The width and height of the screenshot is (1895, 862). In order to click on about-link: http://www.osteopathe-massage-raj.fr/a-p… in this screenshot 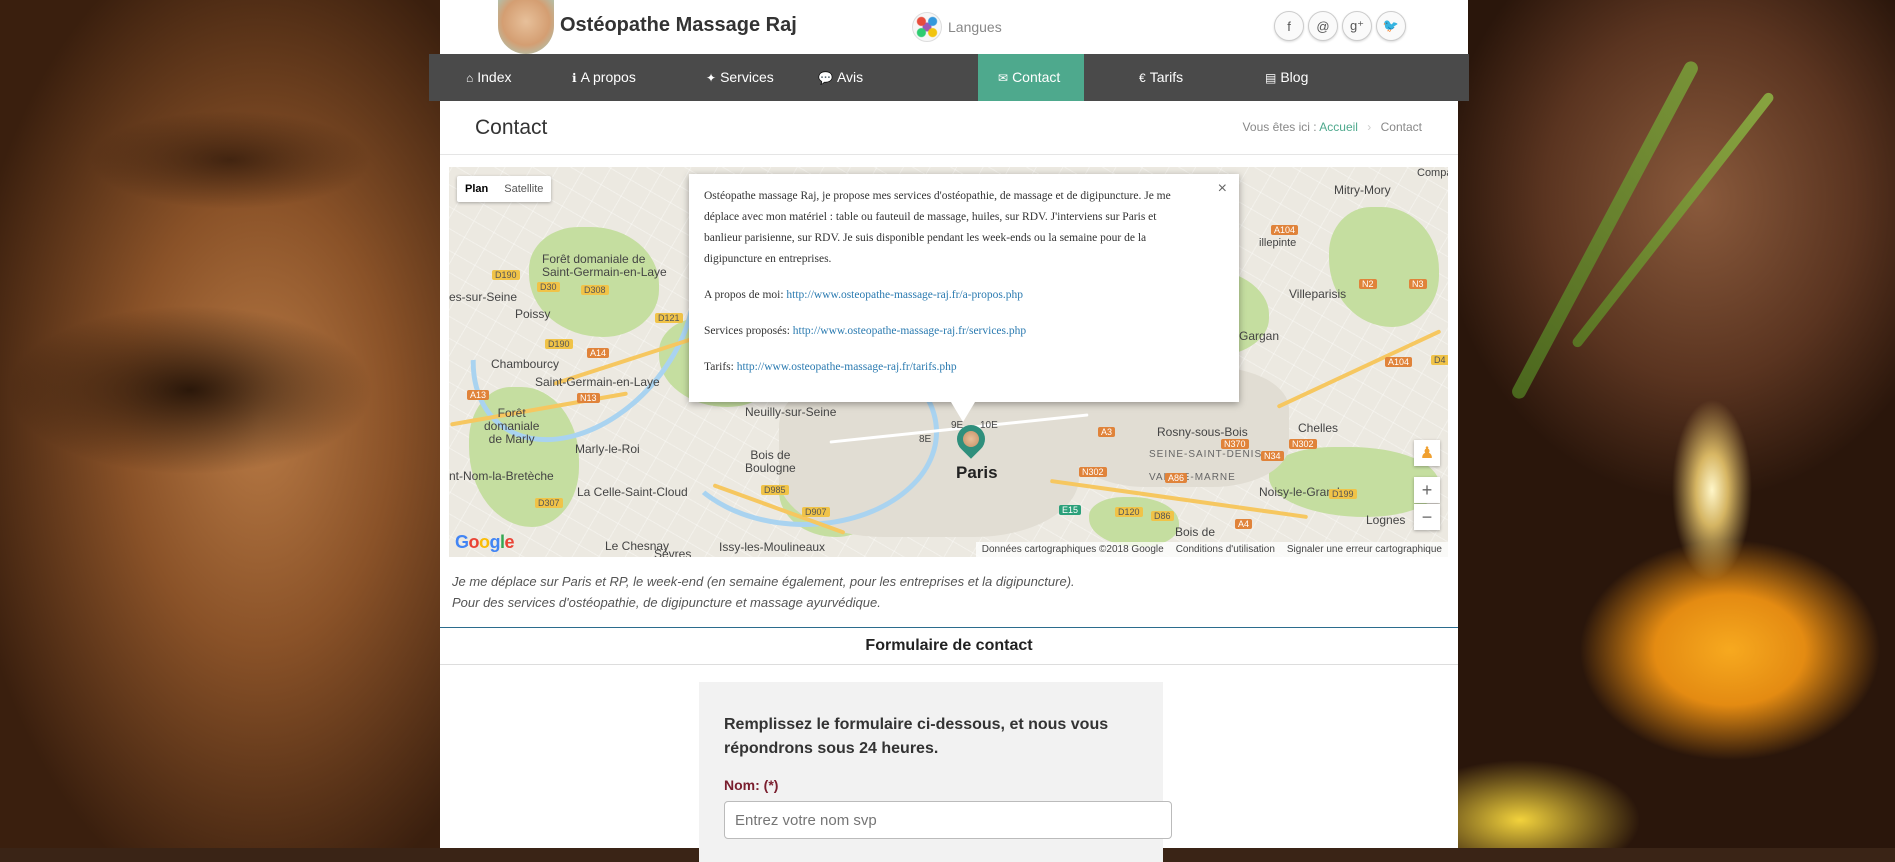, I will do `click(904, 295)`.